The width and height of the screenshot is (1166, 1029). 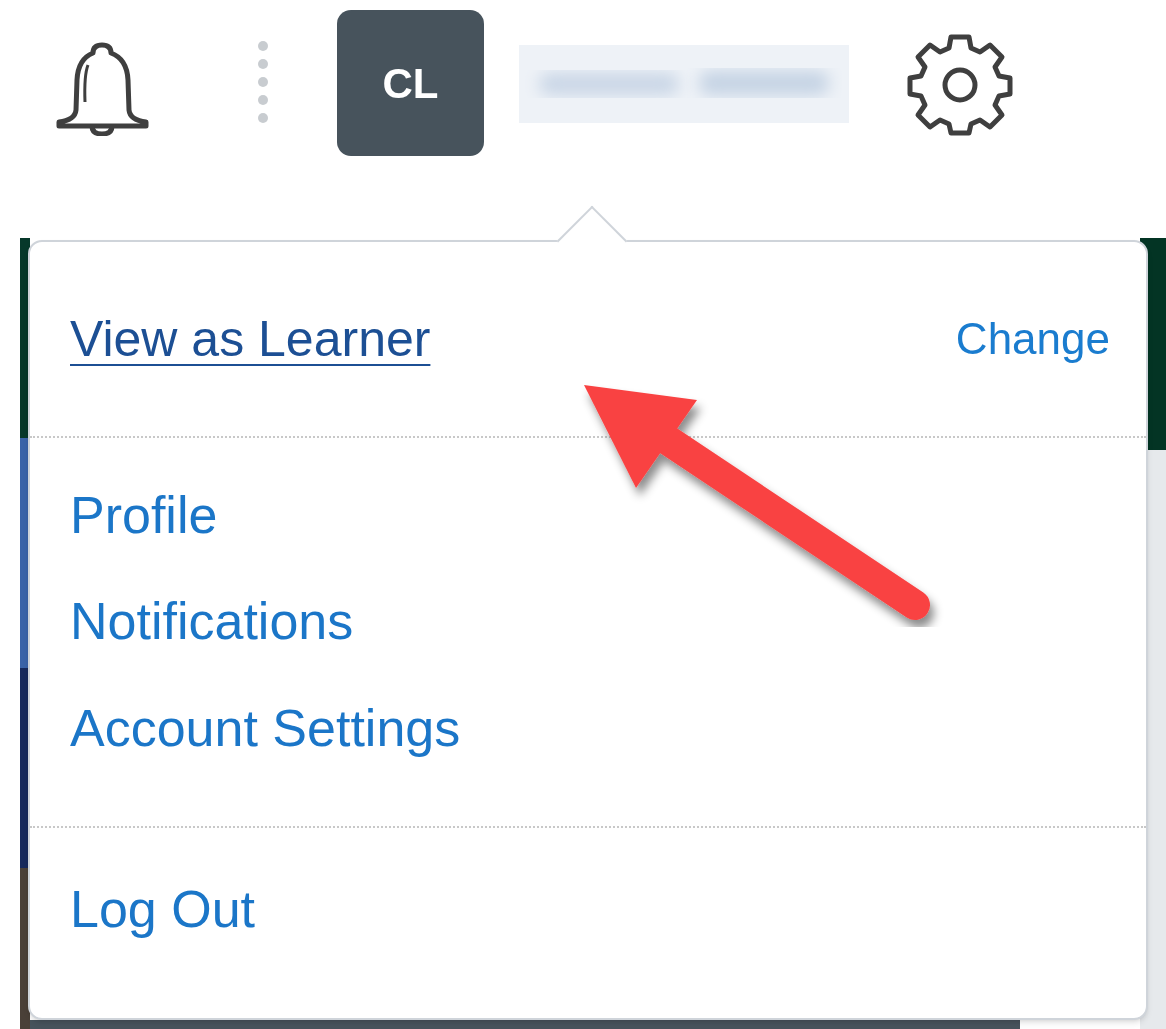 I want to click on menu-item: Log Out, so click(x=163, y=909).